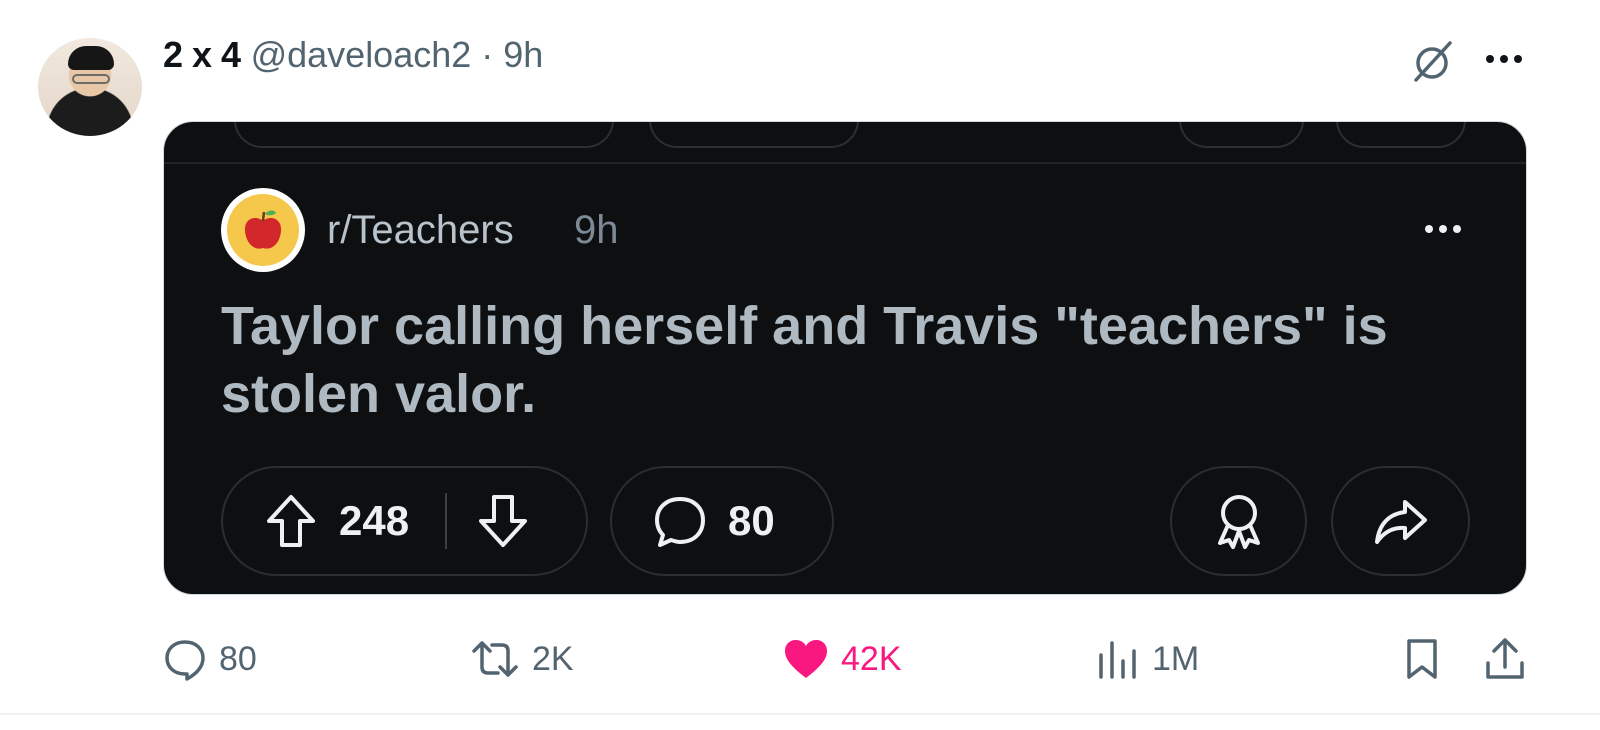  Describe the element at coordinates (495, 659) in the screenshot. I see `repost-icon` at that location.